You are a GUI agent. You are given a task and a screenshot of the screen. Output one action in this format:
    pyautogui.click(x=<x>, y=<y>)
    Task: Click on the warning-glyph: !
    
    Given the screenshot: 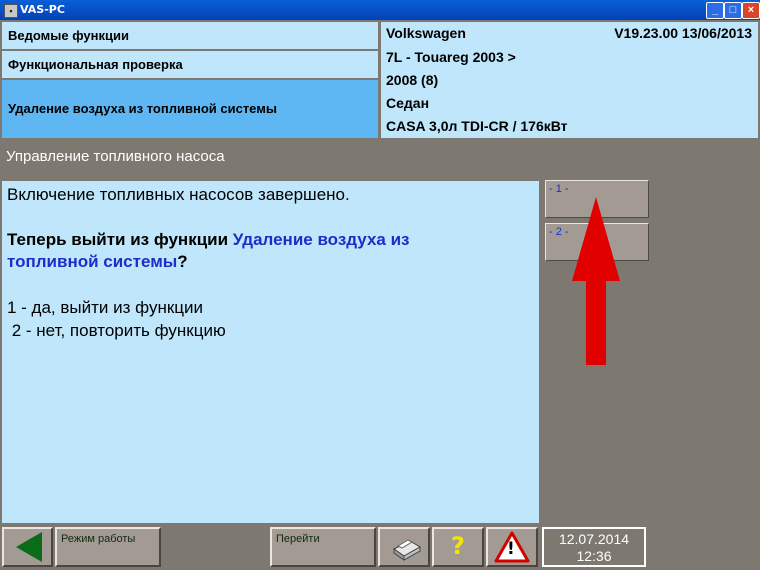 What is the action you would take?
    pyautogui.click(x=511, y=549)
    